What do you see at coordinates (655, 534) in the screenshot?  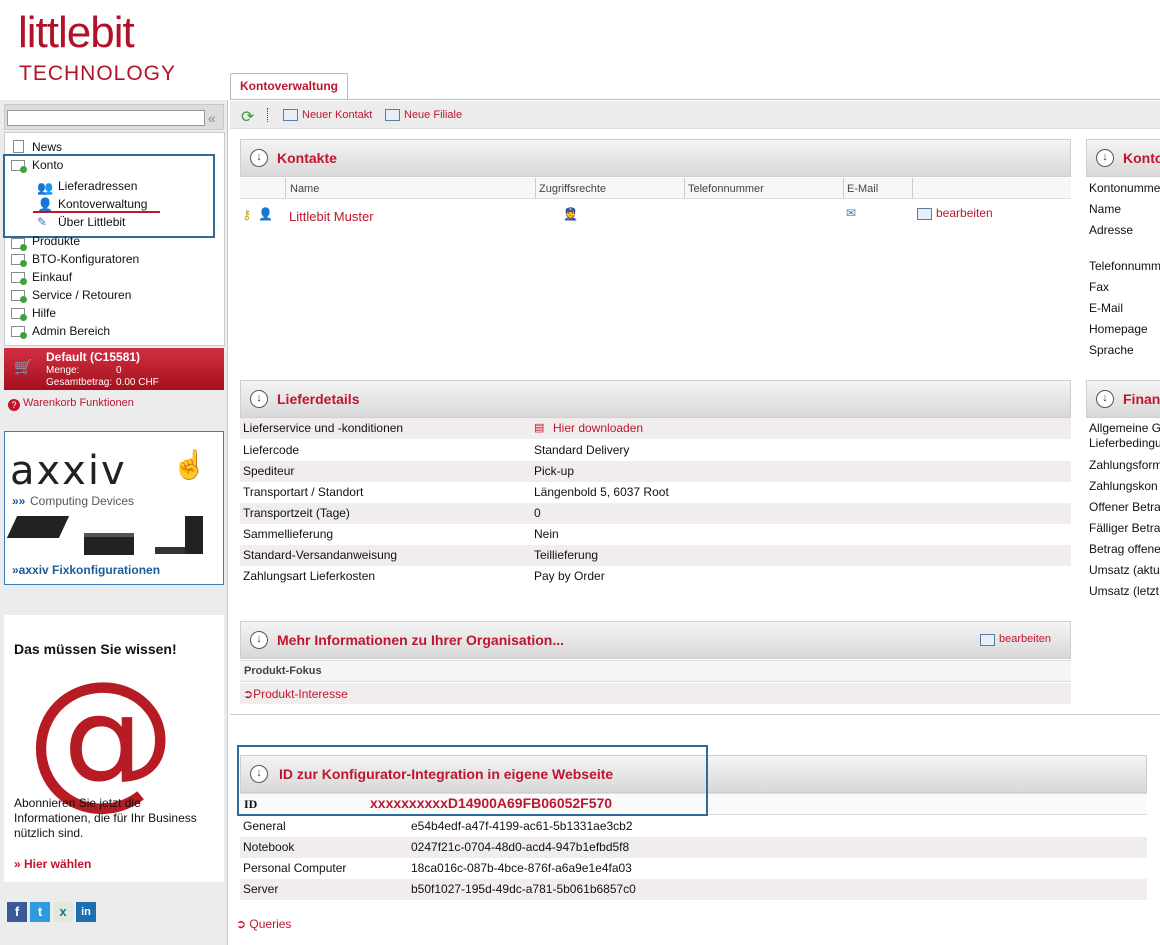 I see `table-row: Sammellieferung Nein` at bounding box center [655, 534].